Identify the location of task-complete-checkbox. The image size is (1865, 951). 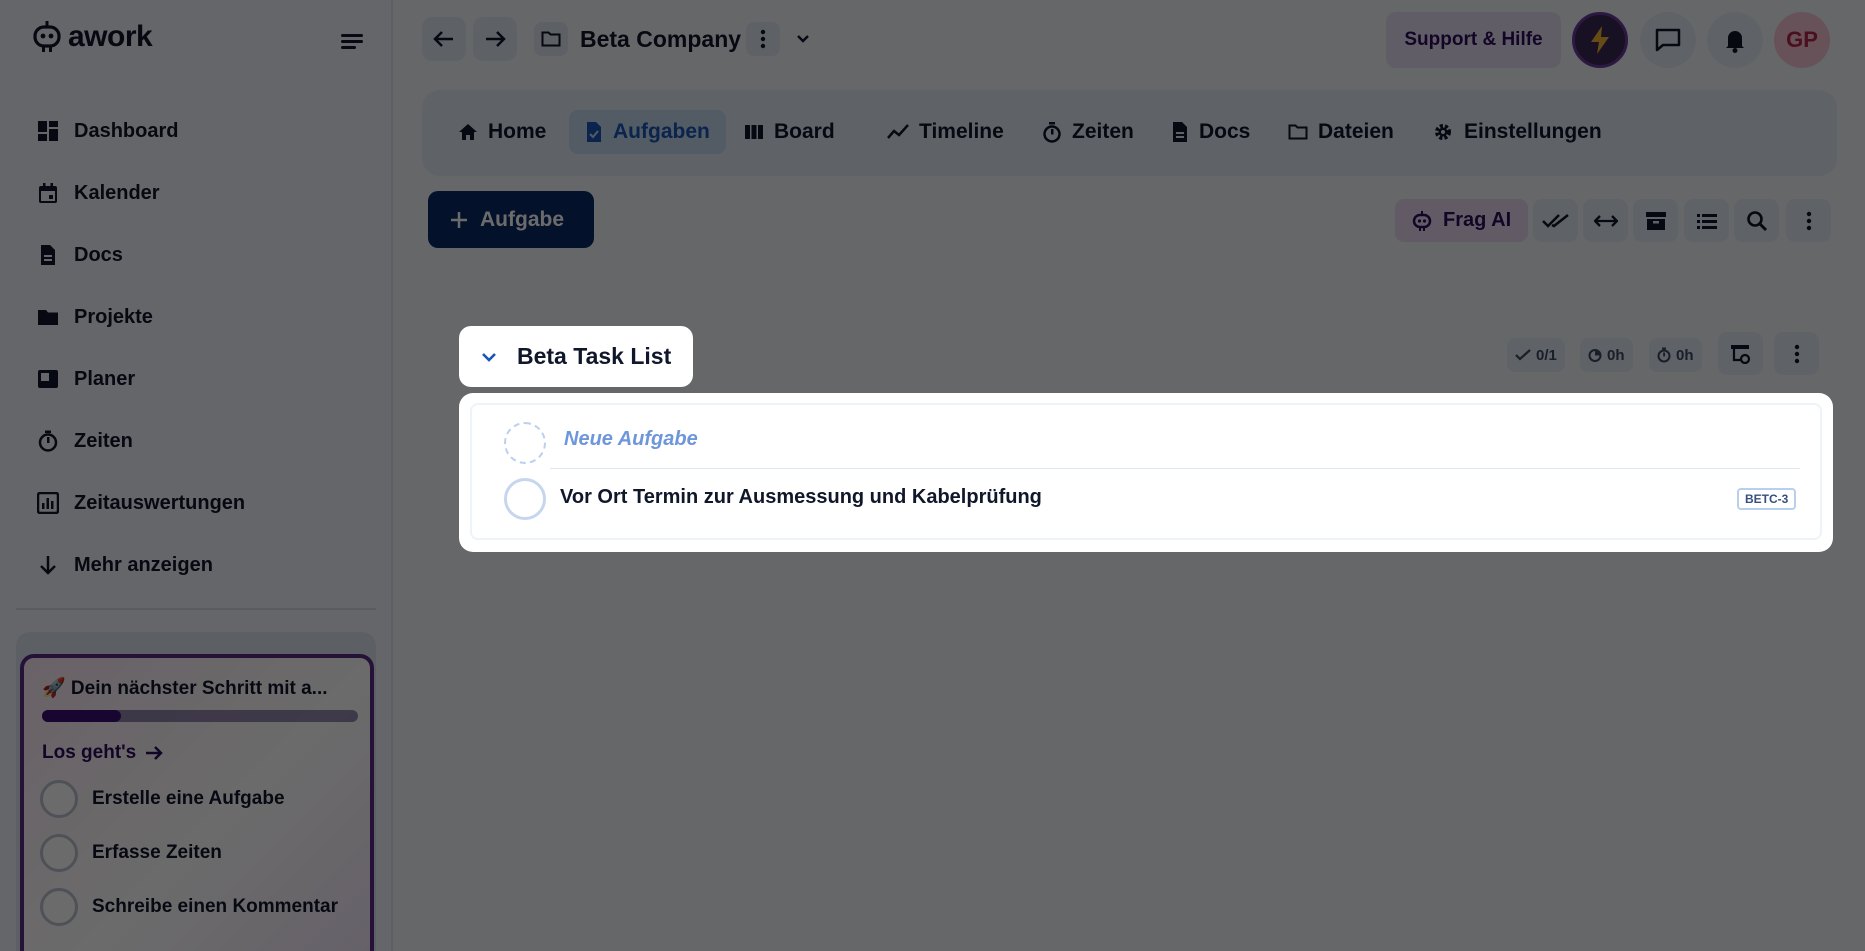
(525, 499).